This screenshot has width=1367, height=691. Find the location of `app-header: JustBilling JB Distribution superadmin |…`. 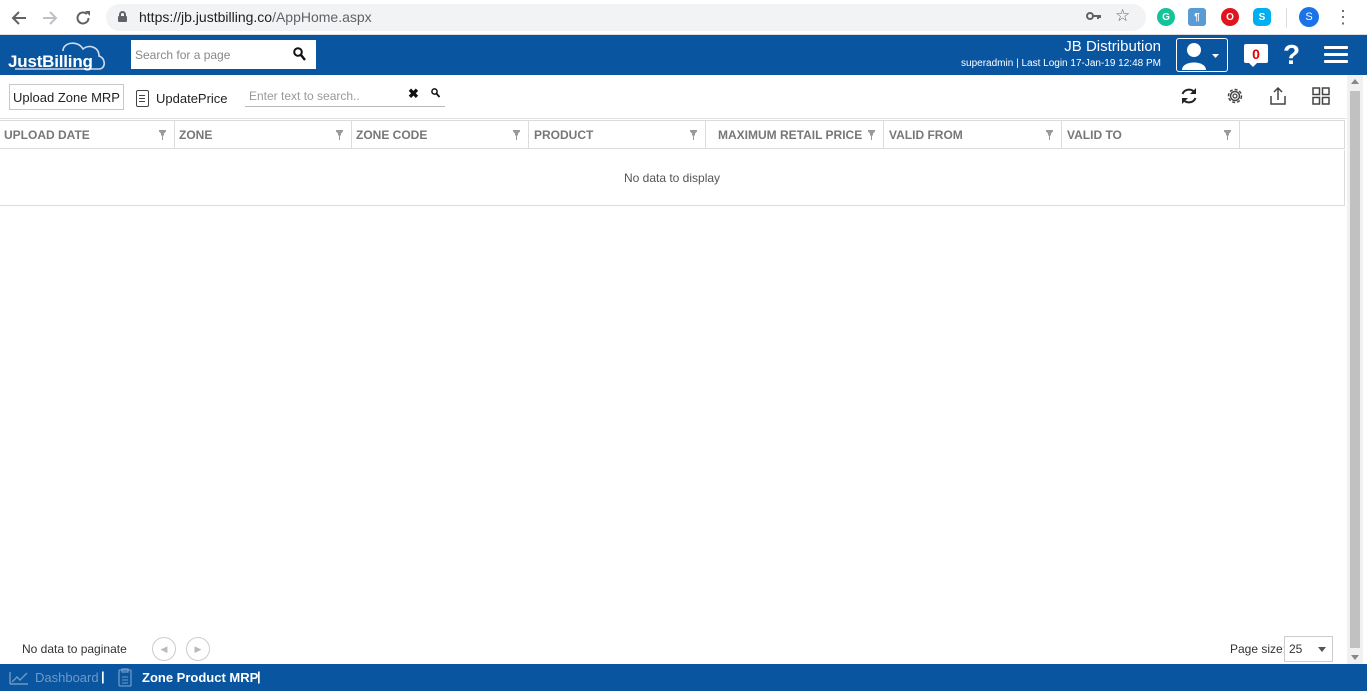

app-header: JustBilling JB Distribution superadmin |… is located at coordinates (683, 55).